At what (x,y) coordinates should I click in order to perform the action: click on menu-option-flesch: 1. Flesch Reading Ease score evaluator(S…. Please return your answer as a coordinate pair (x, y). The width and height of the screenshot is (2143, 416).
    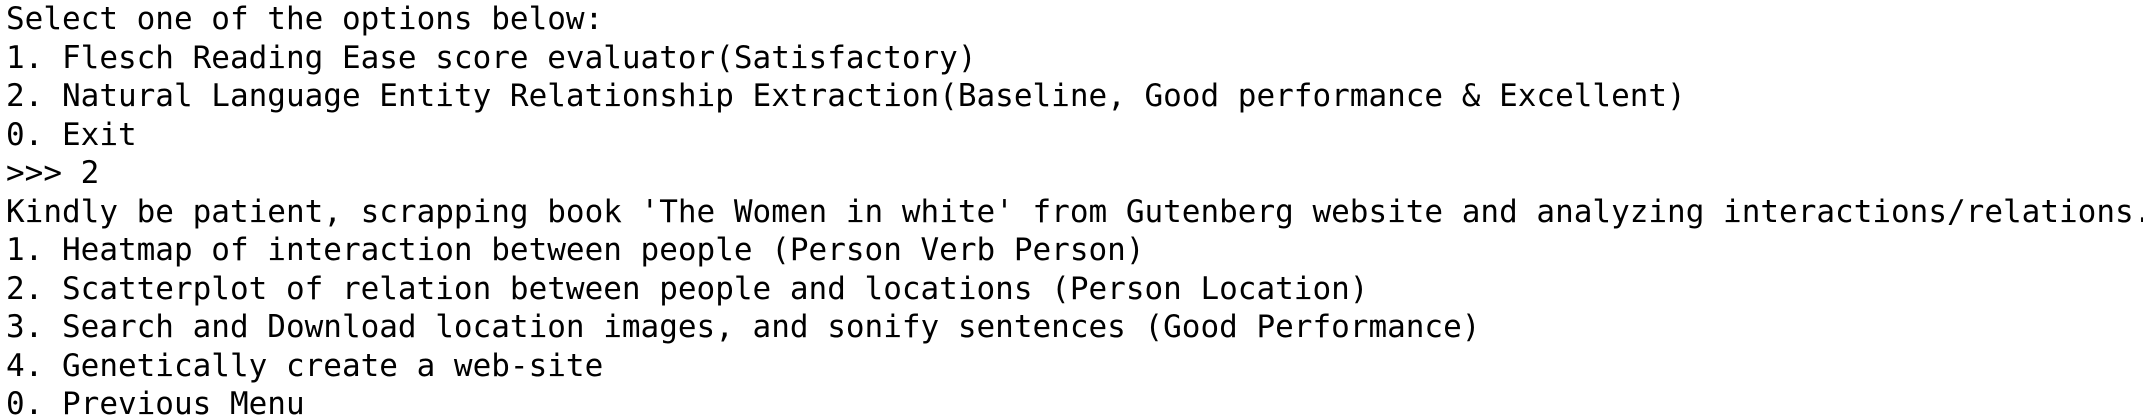
    Looking at the image, I should click on (491, 57).